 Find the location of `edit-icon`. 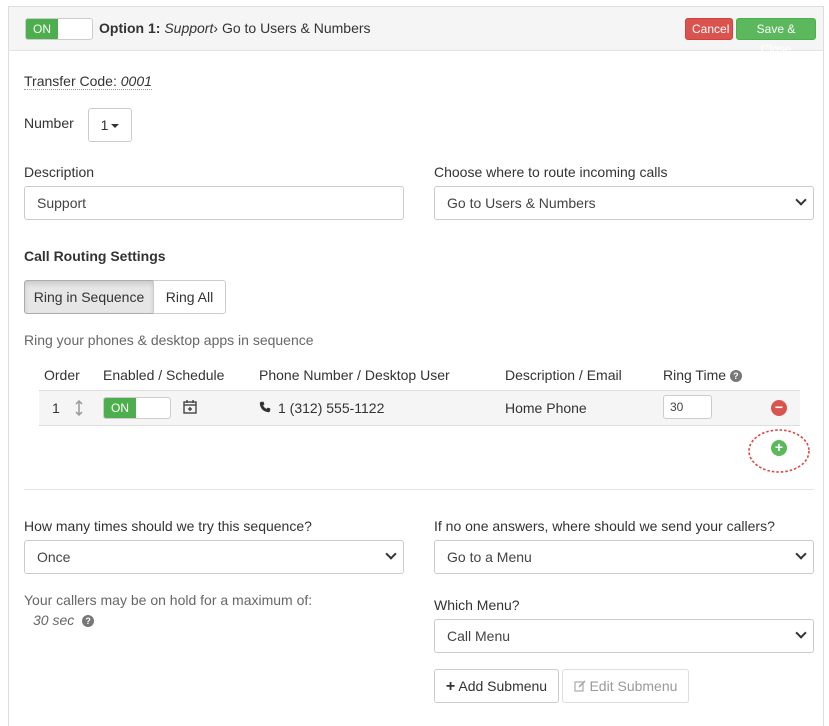

edit-icon is located at coordinates (579, 686).